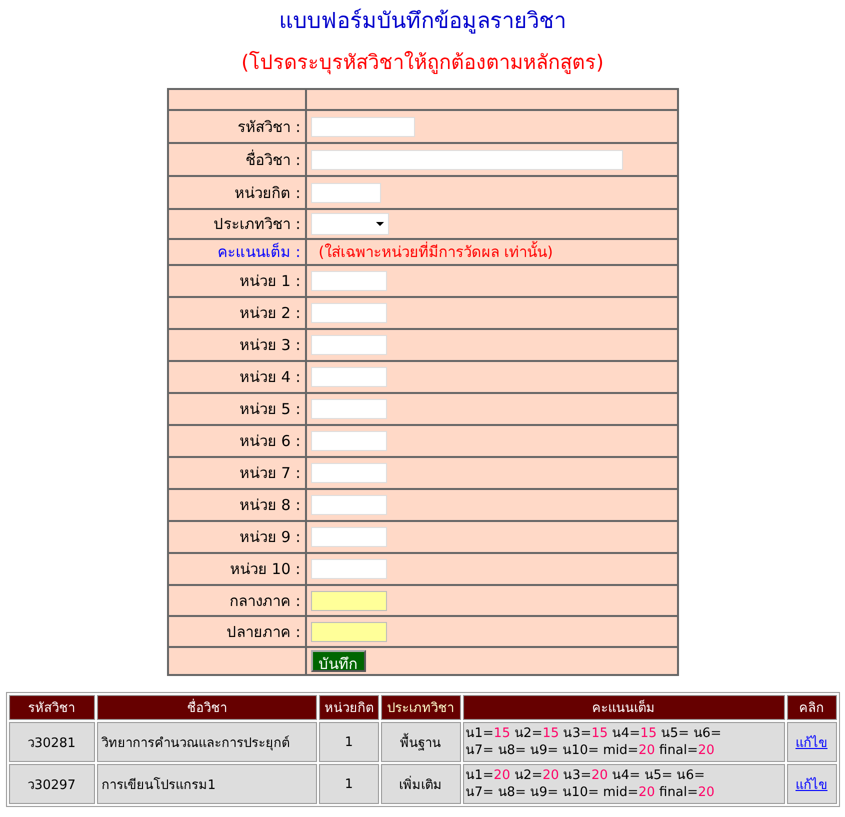 The image size is (845, 817). Describe the element at coordinates (269, 473) in the screenshot. I see `field-label: หน่วย 7 :` at that location.